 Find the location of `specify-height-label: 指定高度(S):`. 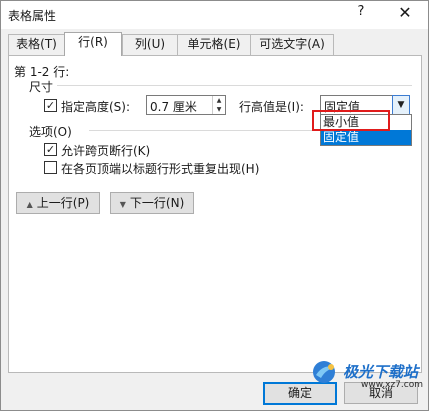

specify-height-label: 指定高度(S): is located at coordinates (95, 106).